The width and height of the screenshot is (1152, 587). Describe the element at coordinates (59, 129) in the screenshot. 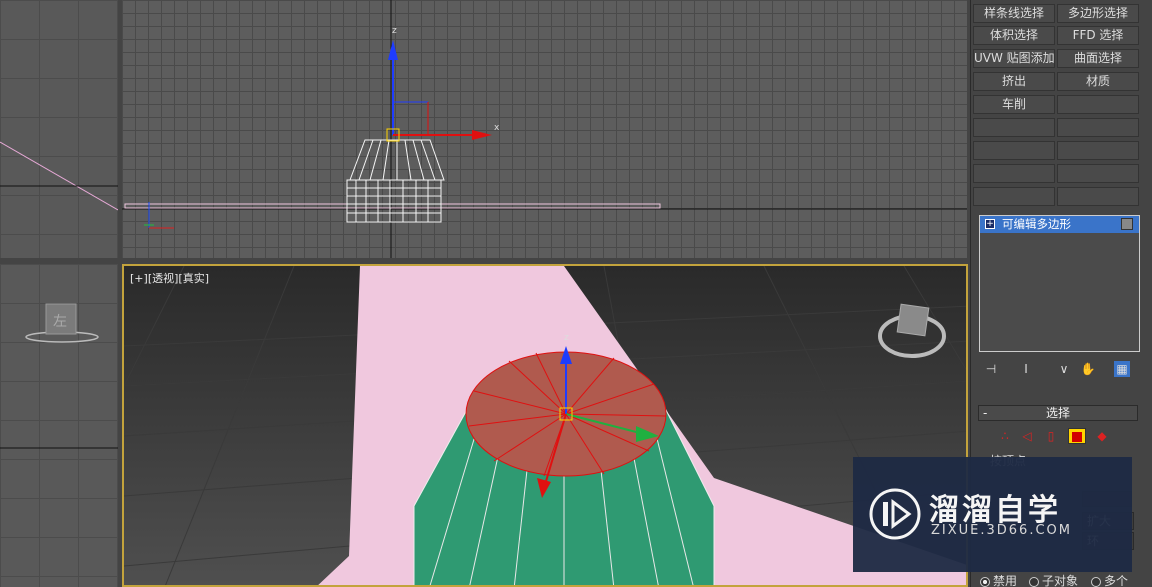

I see `viewport-top-left` at that location.